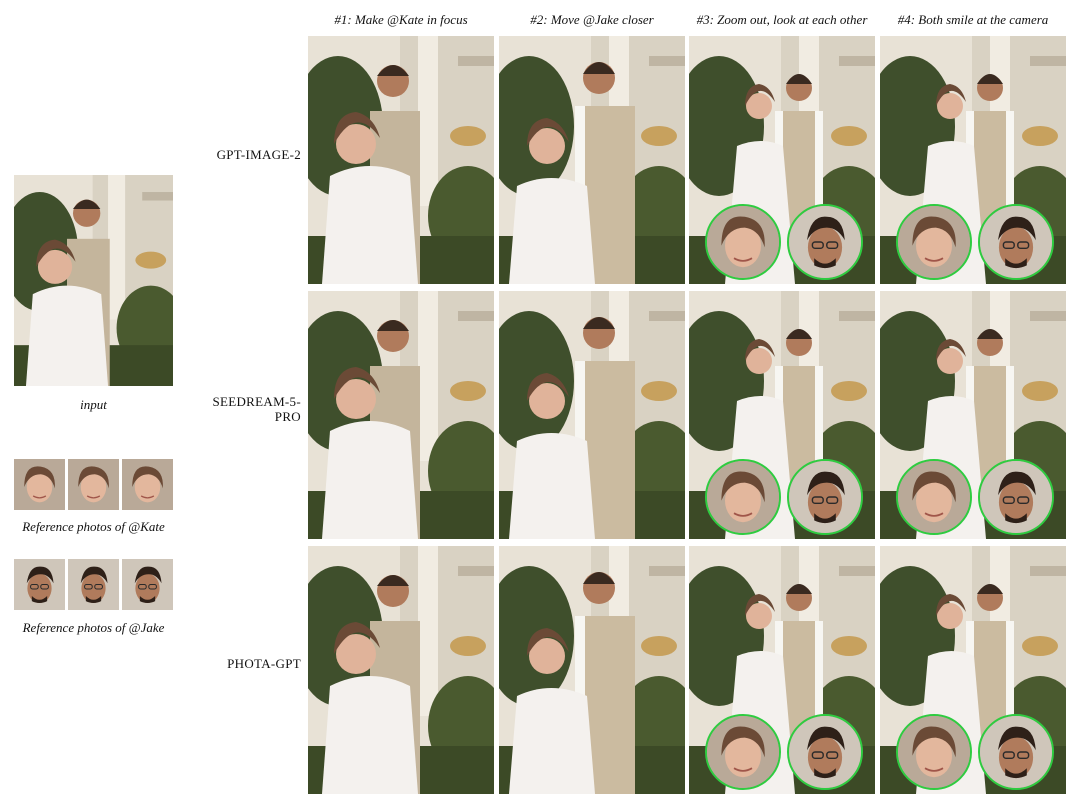 The height and width of the screenshot is (803, 1080). I want to click on row-label-gpt-image-2: GPT-IMAGE-2, so click(248, 154).